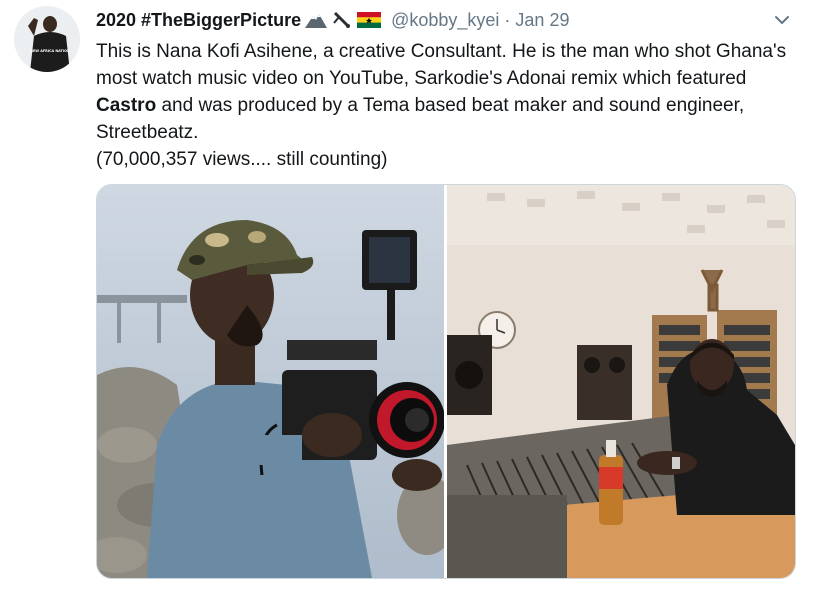 Image resolution: width=814 pixels, height=594 pixels. I want to click on ghana-flag-icon, so click(369, 20).